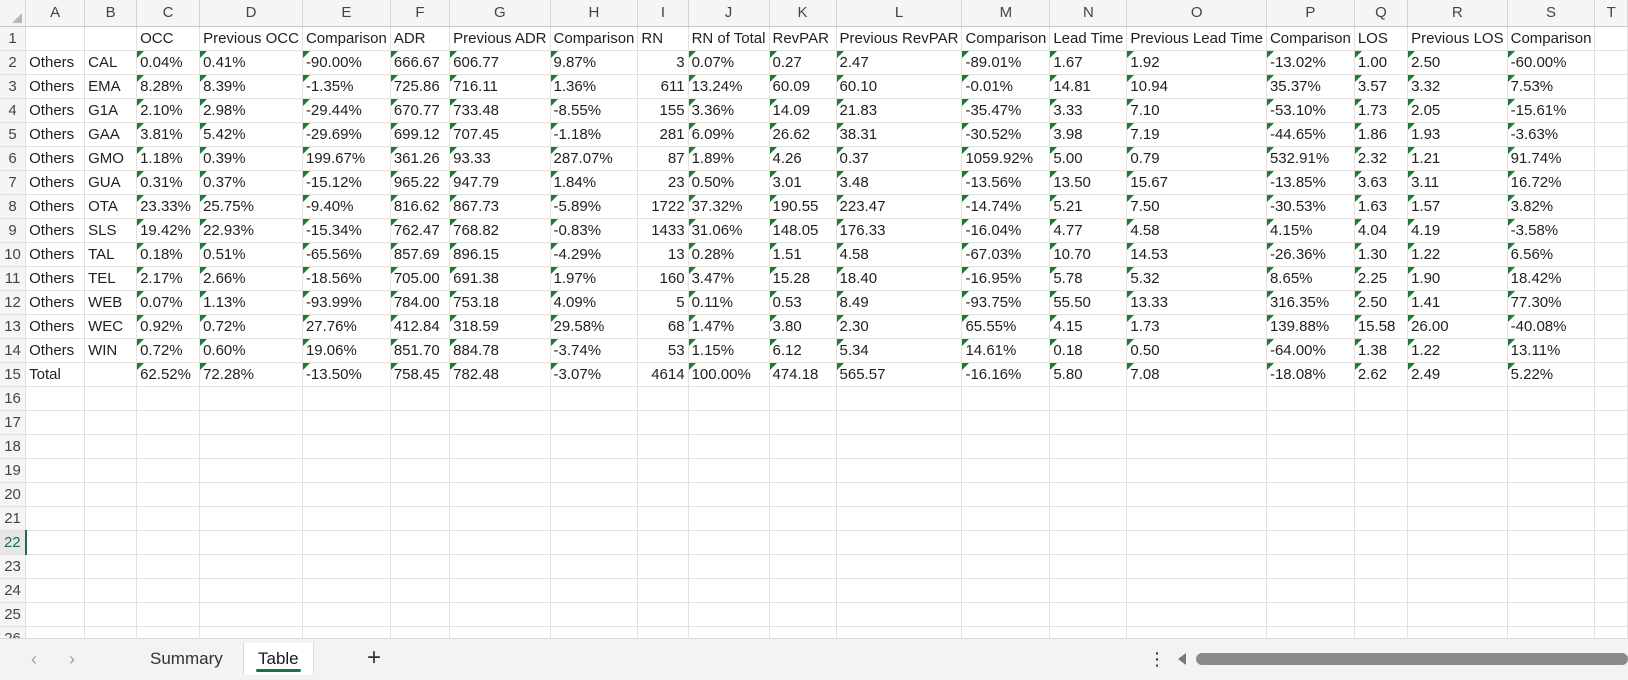 Image resolution: width=1628 pixels, height=680 pixels. What do you see at coordinates (1381, 182) in the screenshot?
I see `cell: 3.63` at bounding box center [1381, 182].